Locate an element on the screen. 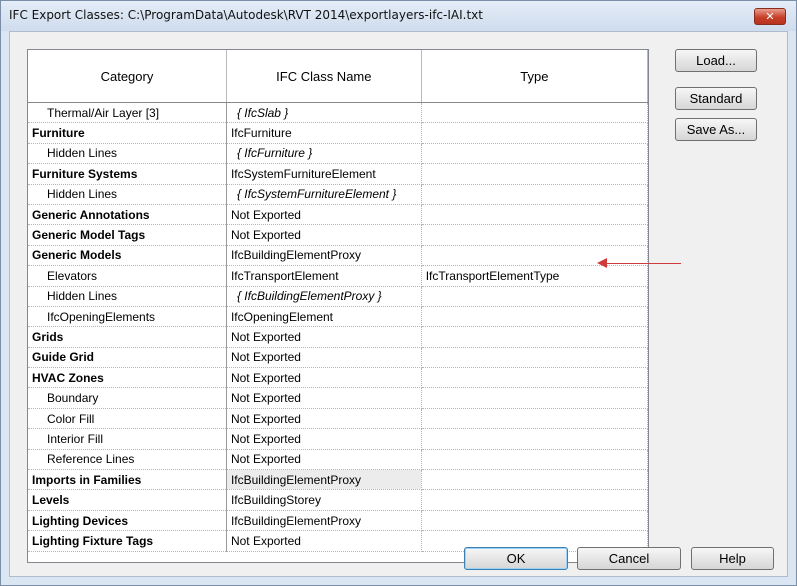  ifc-class-name-cell: { IfcSystemFurnitureElement } is located at coordinates (324, 194).